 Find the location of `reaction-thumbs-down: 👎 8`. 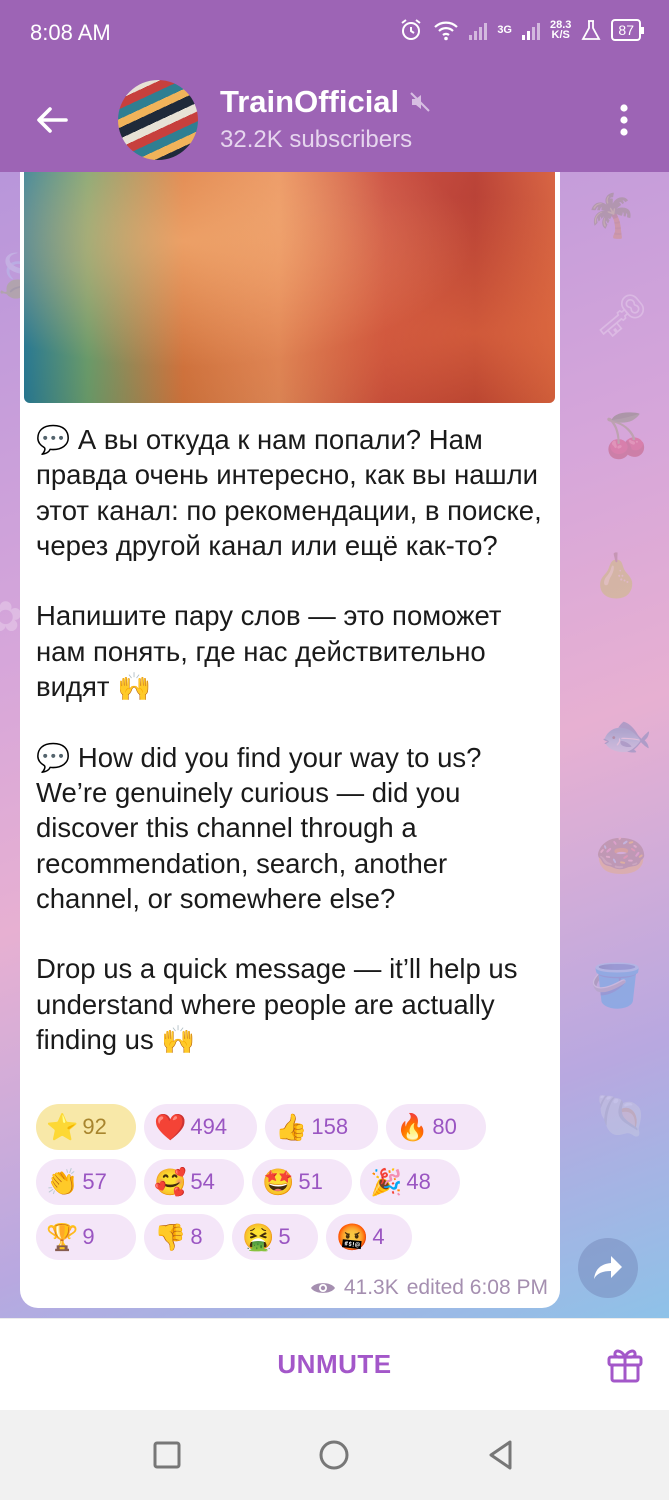

reaction-thumbs-down: 👎 8 is located at coordinates (184, 1237).